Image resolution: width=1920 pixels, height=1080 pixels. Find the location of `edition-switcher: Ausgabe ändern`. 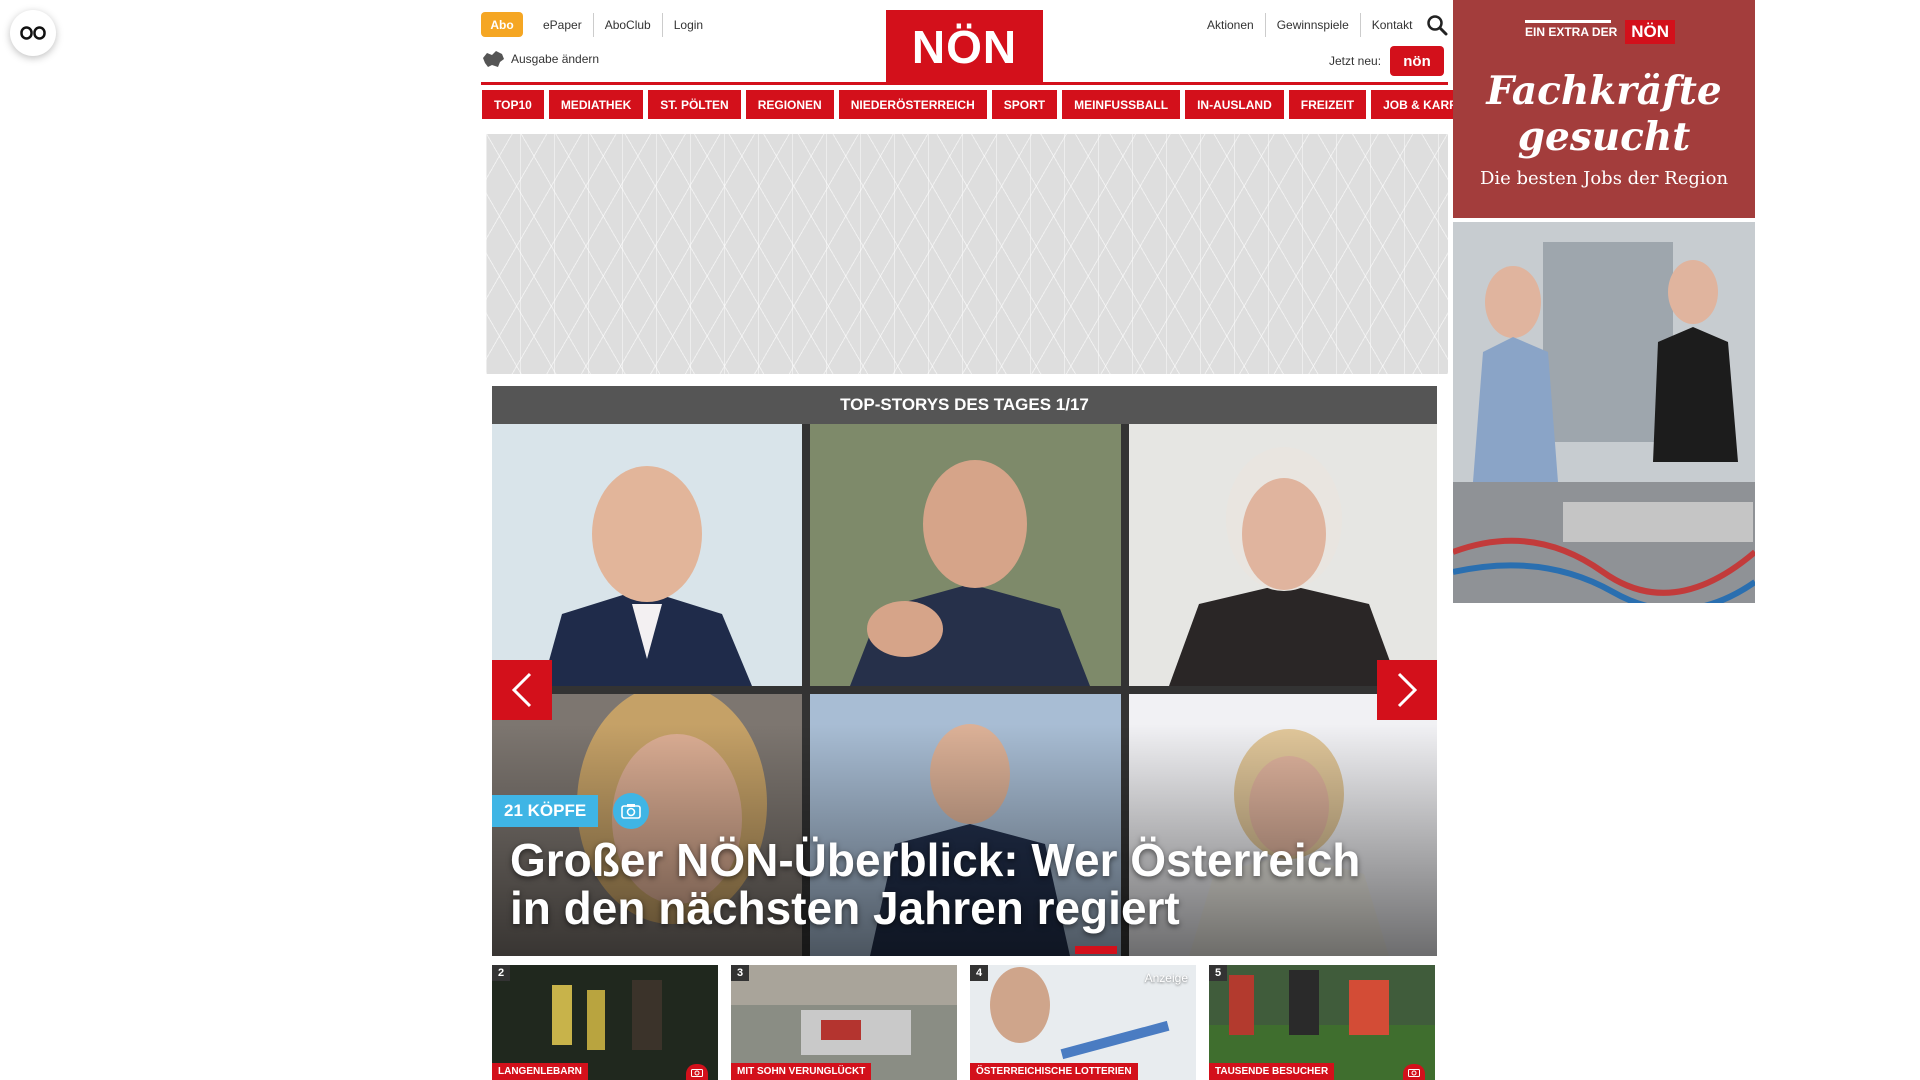

edition-switcher: Ausgabe ändern is located at coordinates (540, 59).